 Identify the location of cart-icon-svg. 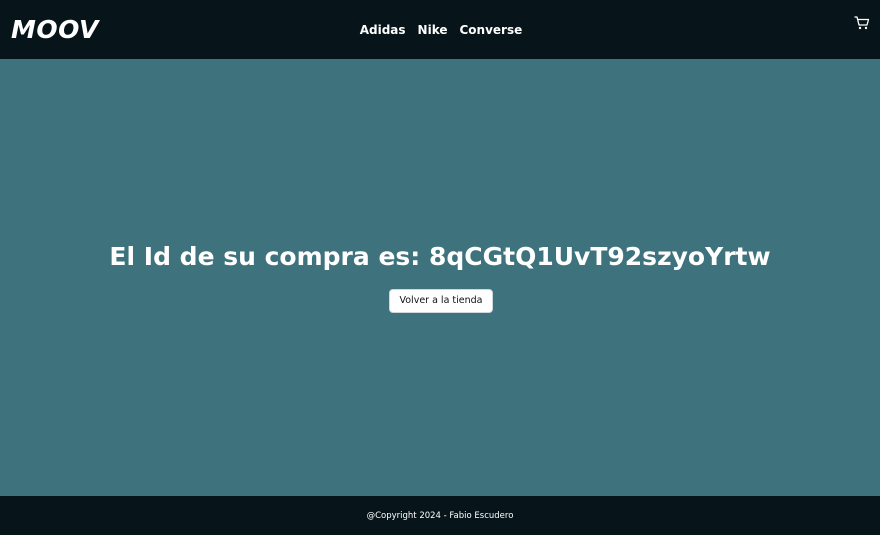
(862, 23).